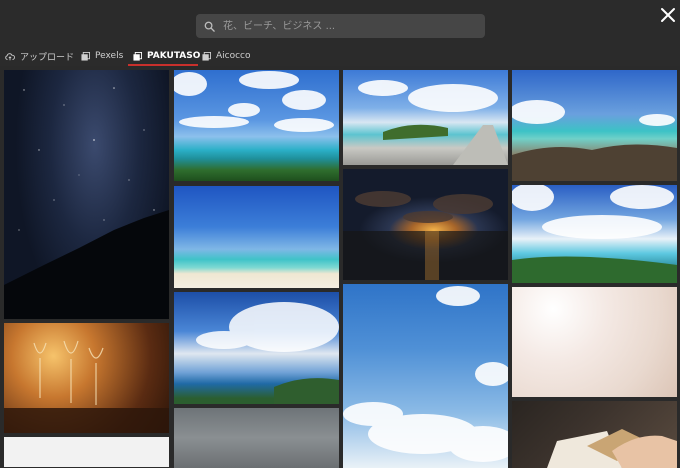 Image resolution: width=680 pixels, height=468 pixels. Describe the element at coordinates (86, 378) in the screenshot. I see `photo-wine-glasses` at that location.